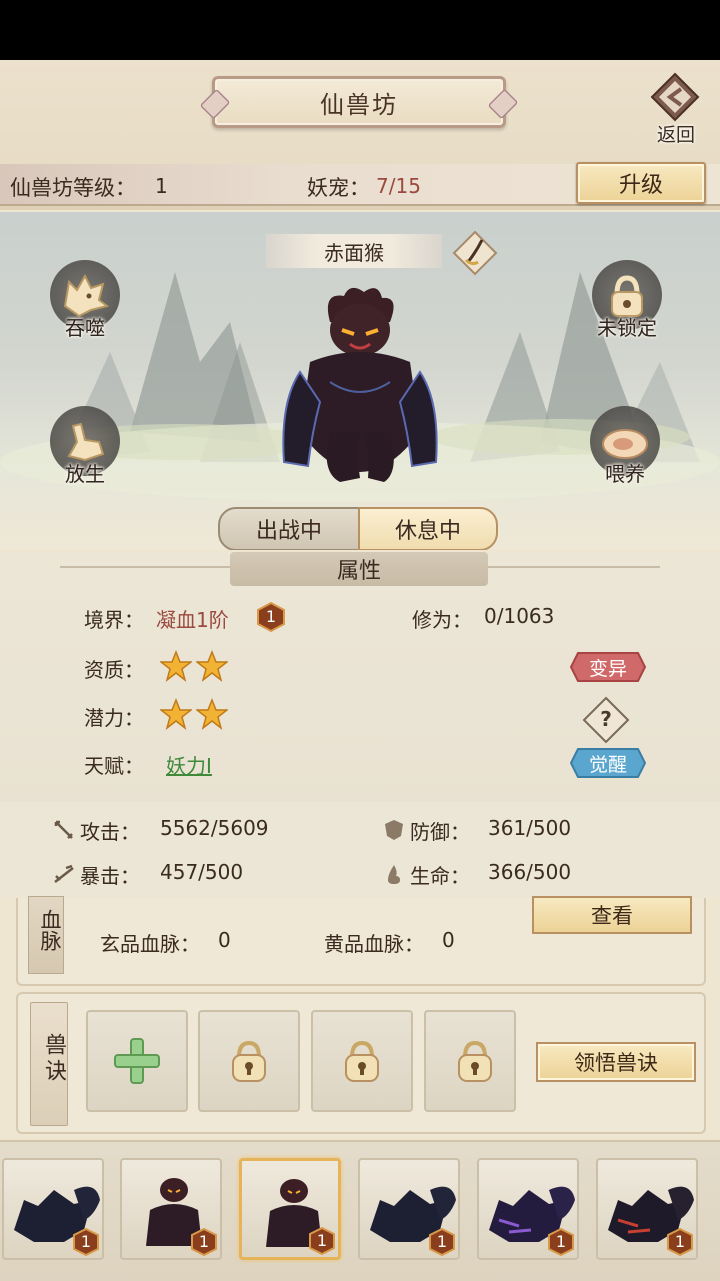  I want to click on devour-label: 吞噬, so click(85, 328).